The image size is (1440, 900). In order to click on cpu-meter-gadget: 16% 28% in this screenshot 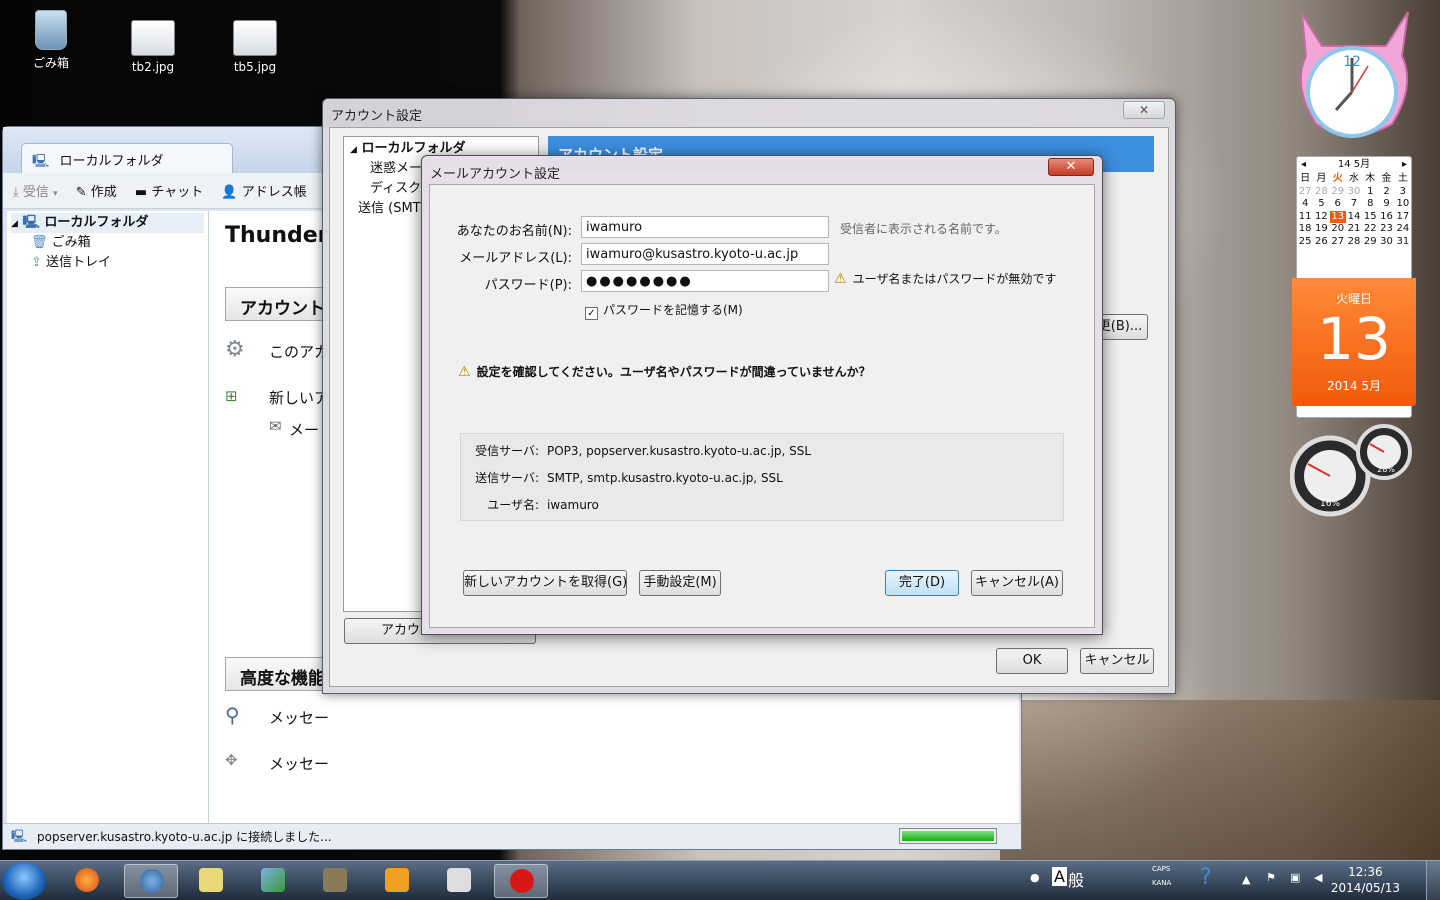, I will do `click(1351, 470)`.